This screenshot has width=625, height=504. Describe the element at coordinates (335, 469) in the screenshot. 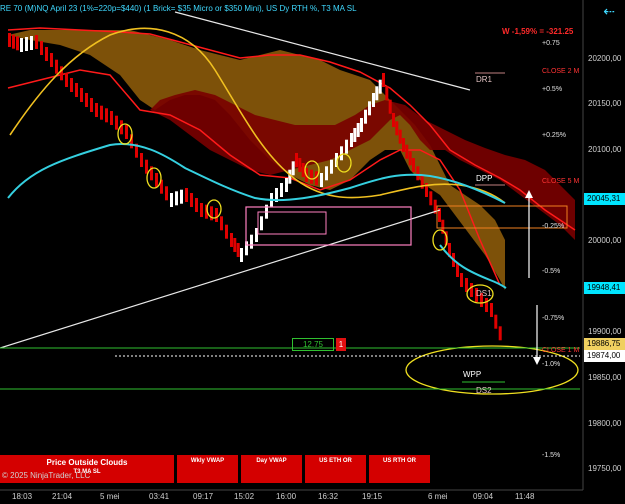

I see `us-eth-or-button: US ETH OR` at that location.